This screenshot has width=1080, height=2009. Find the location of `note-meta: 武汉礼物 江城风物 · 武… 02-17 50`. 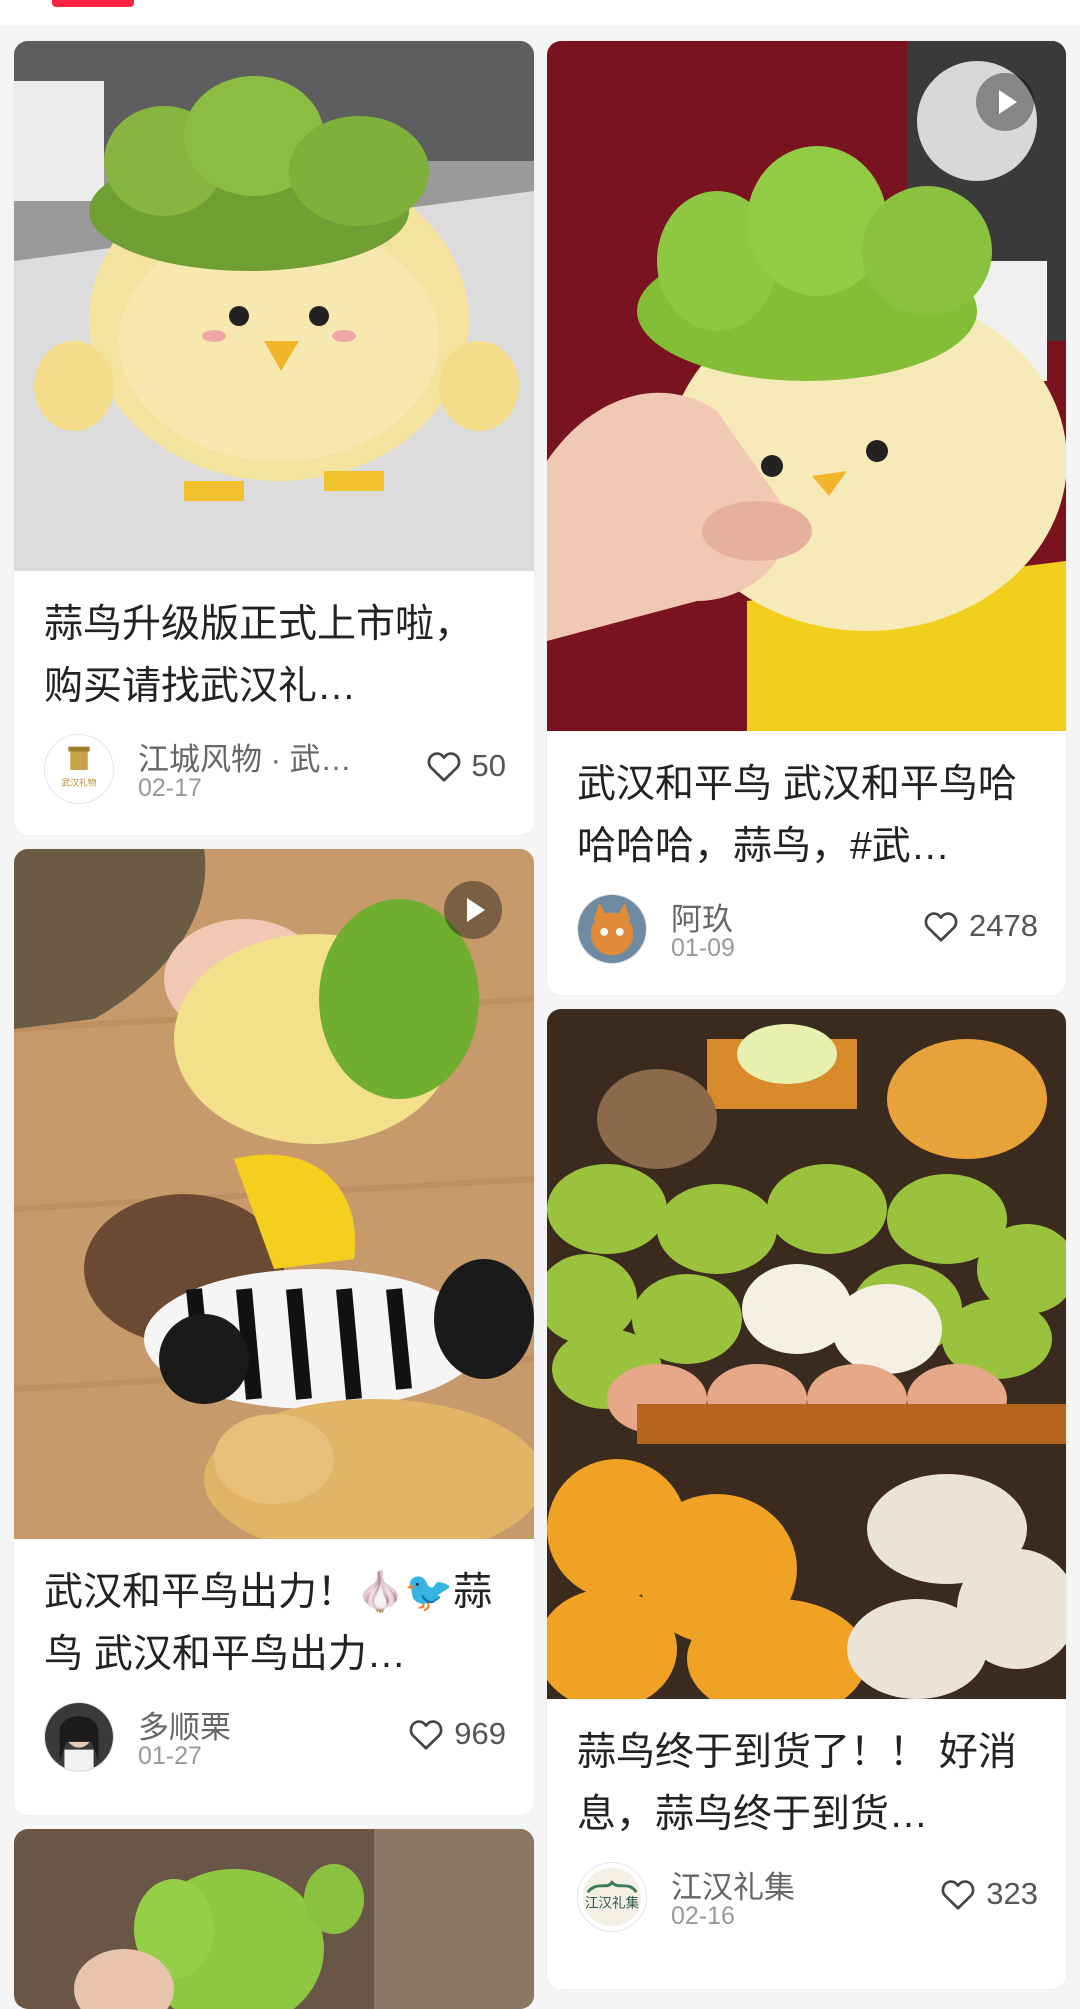

note-meta: 武汉礼物 江城风物 · 武… 02-17 50 is located at coordinates (275, 770).